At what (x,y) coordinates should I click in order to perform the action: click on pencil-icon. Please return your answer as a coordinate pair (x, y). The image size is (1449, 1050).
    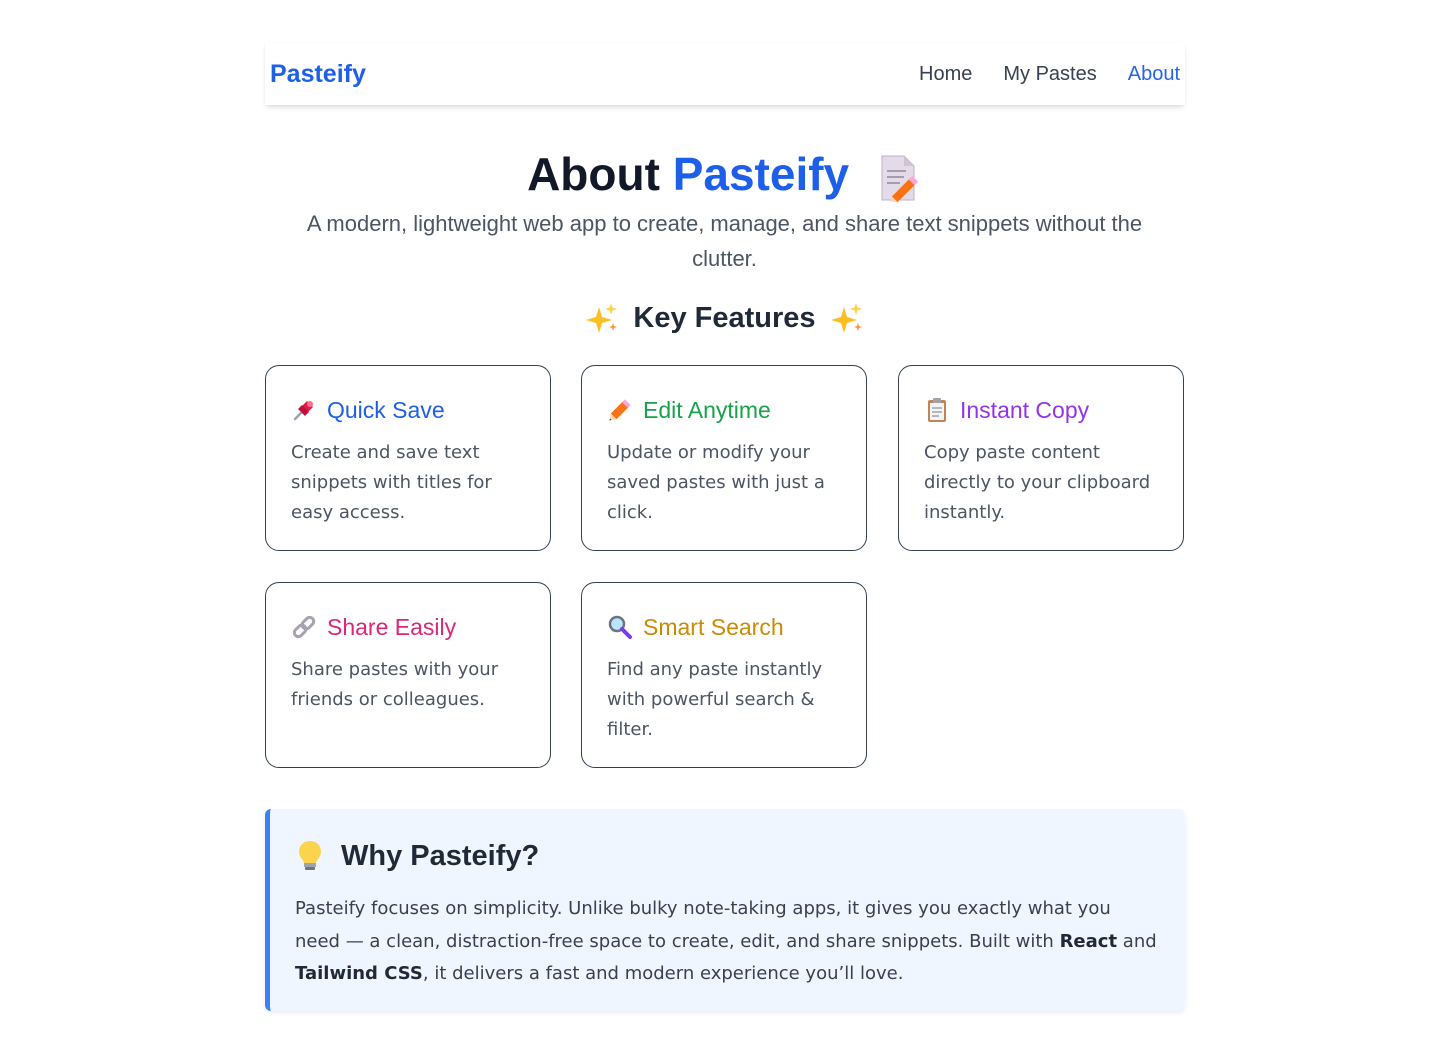
    Looking at the image, I should click on (620, 410).